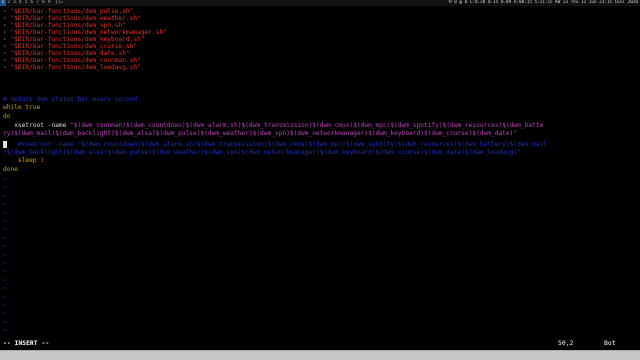  What do you see at coordinates (7, 116) in the screenshot?
I see `do-line: do` at bounding box center [7, 116].